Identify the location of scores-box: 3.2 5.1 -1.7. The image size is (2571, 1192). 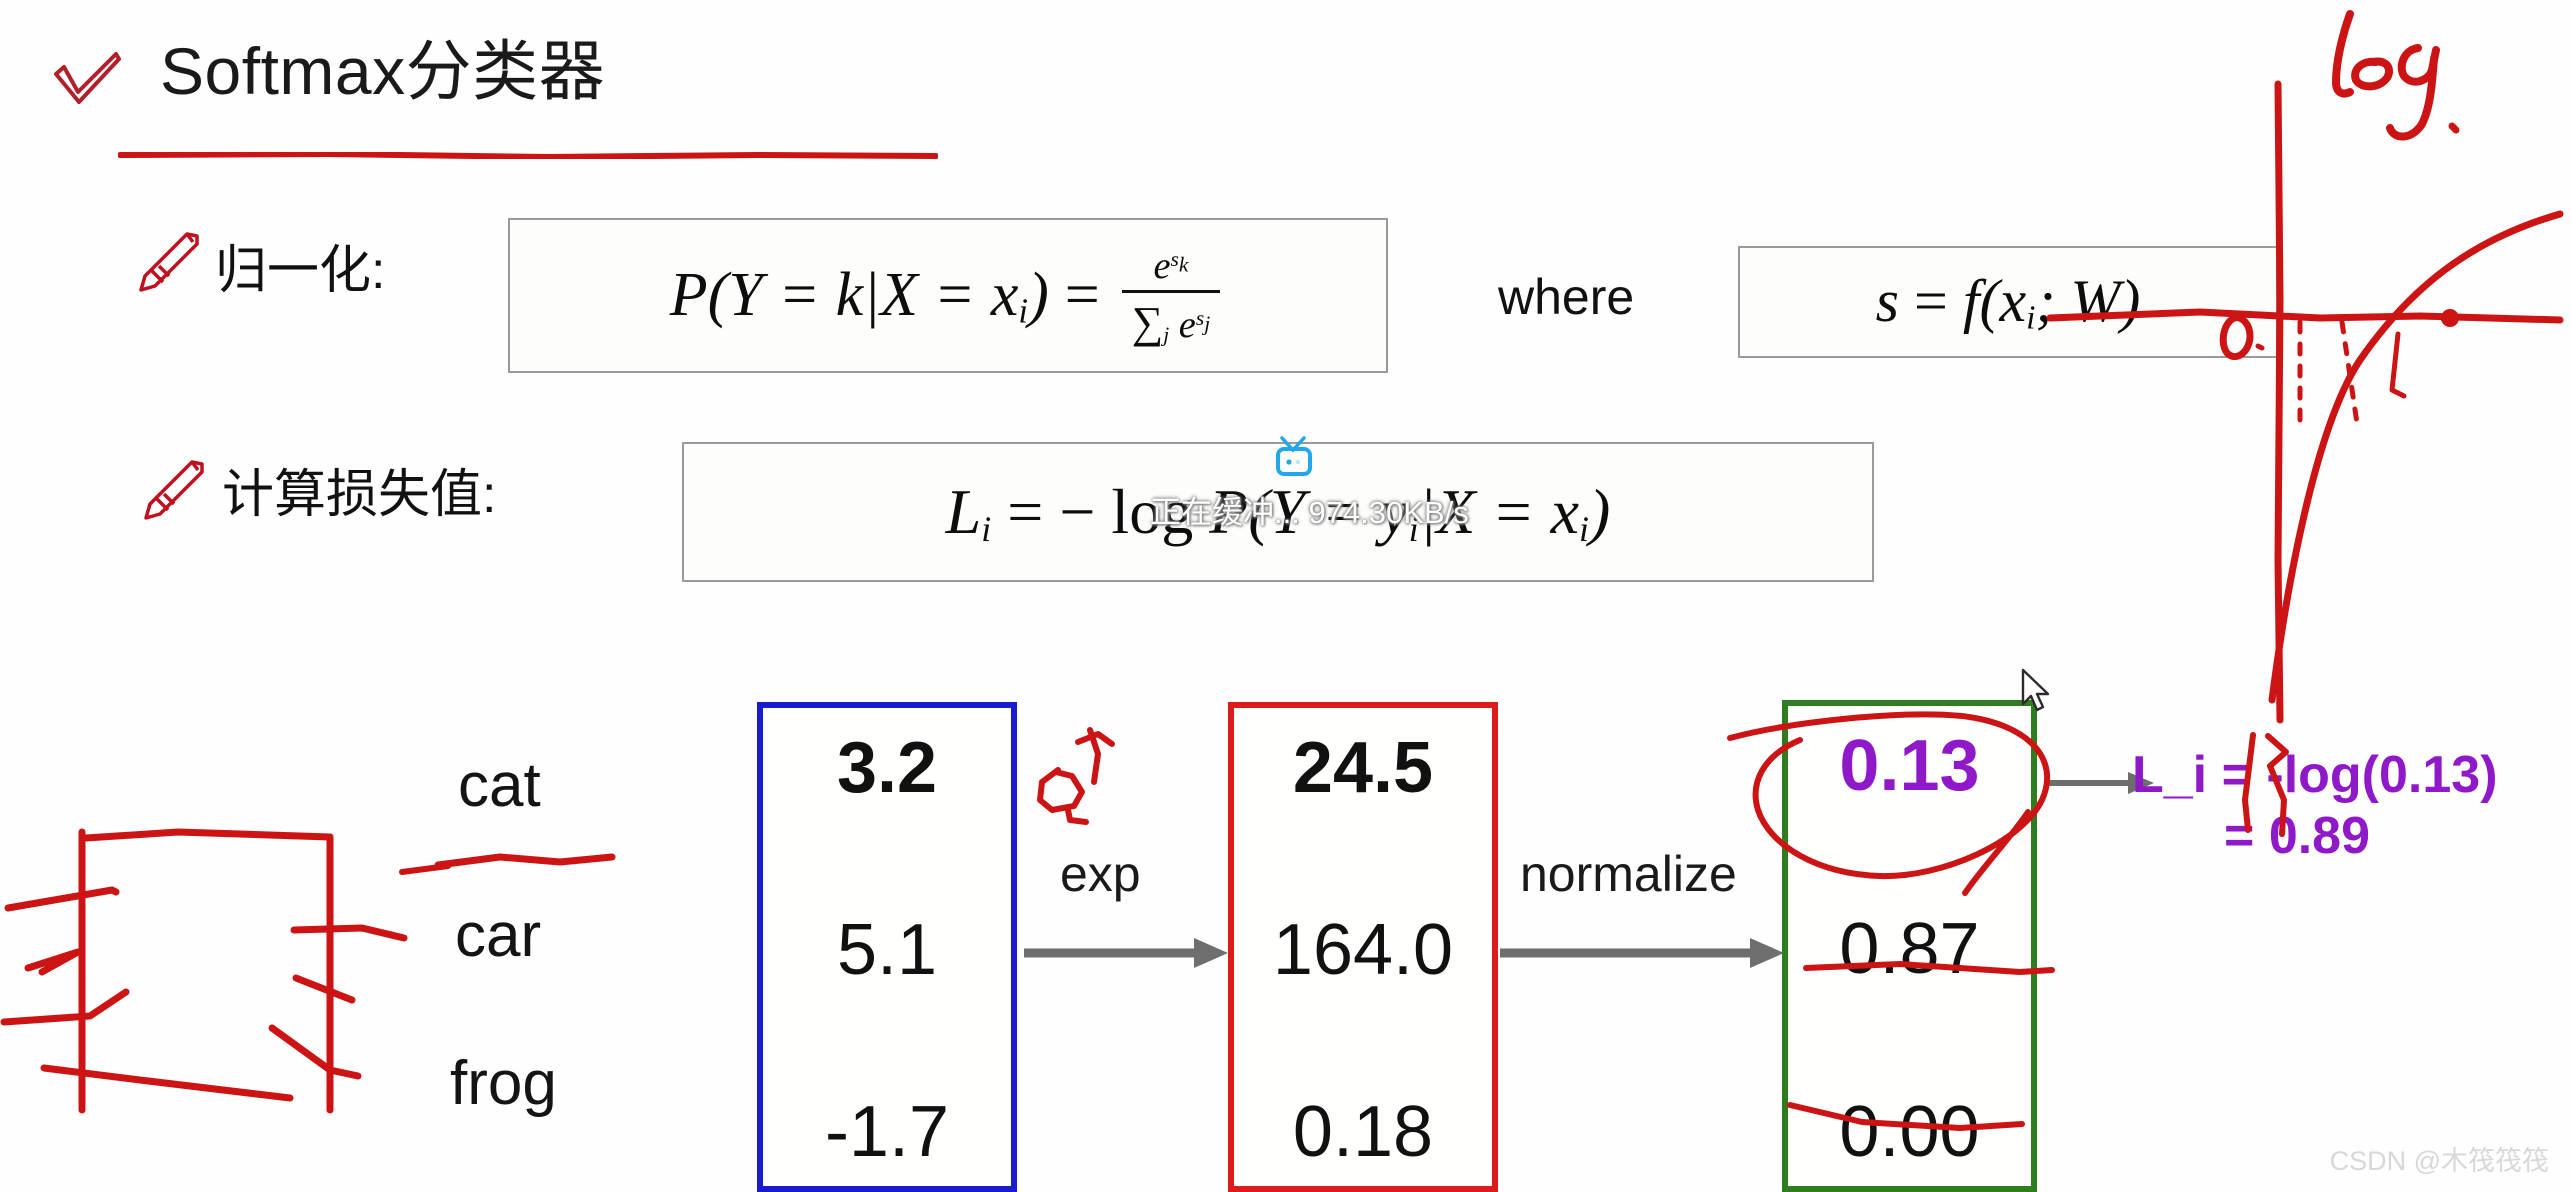
(887, 947).